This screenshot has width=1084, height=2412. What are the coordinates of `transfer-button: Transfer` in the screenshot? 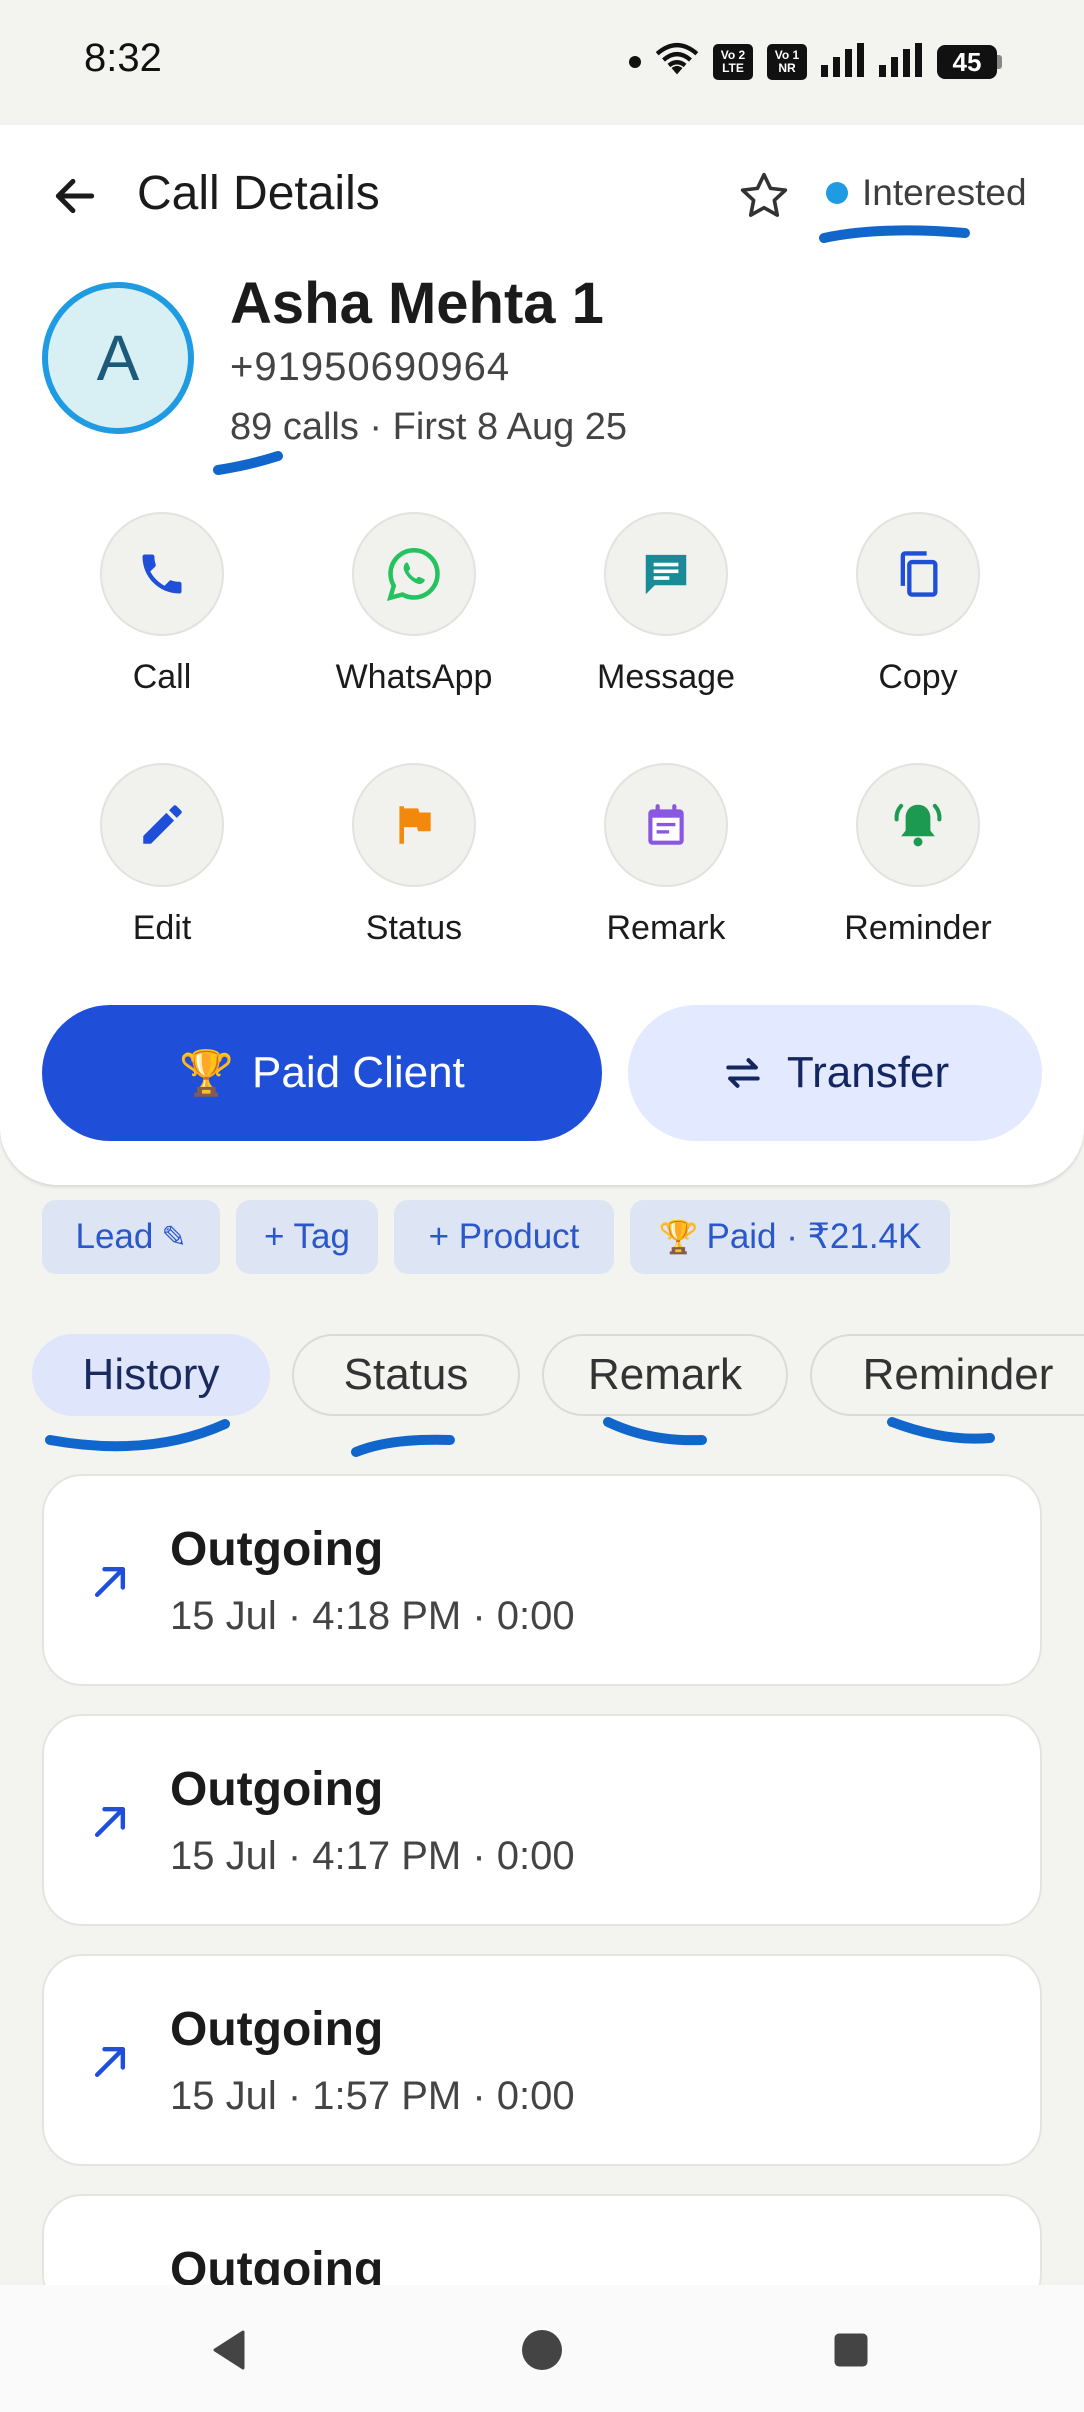 It's located at (835, 1073).